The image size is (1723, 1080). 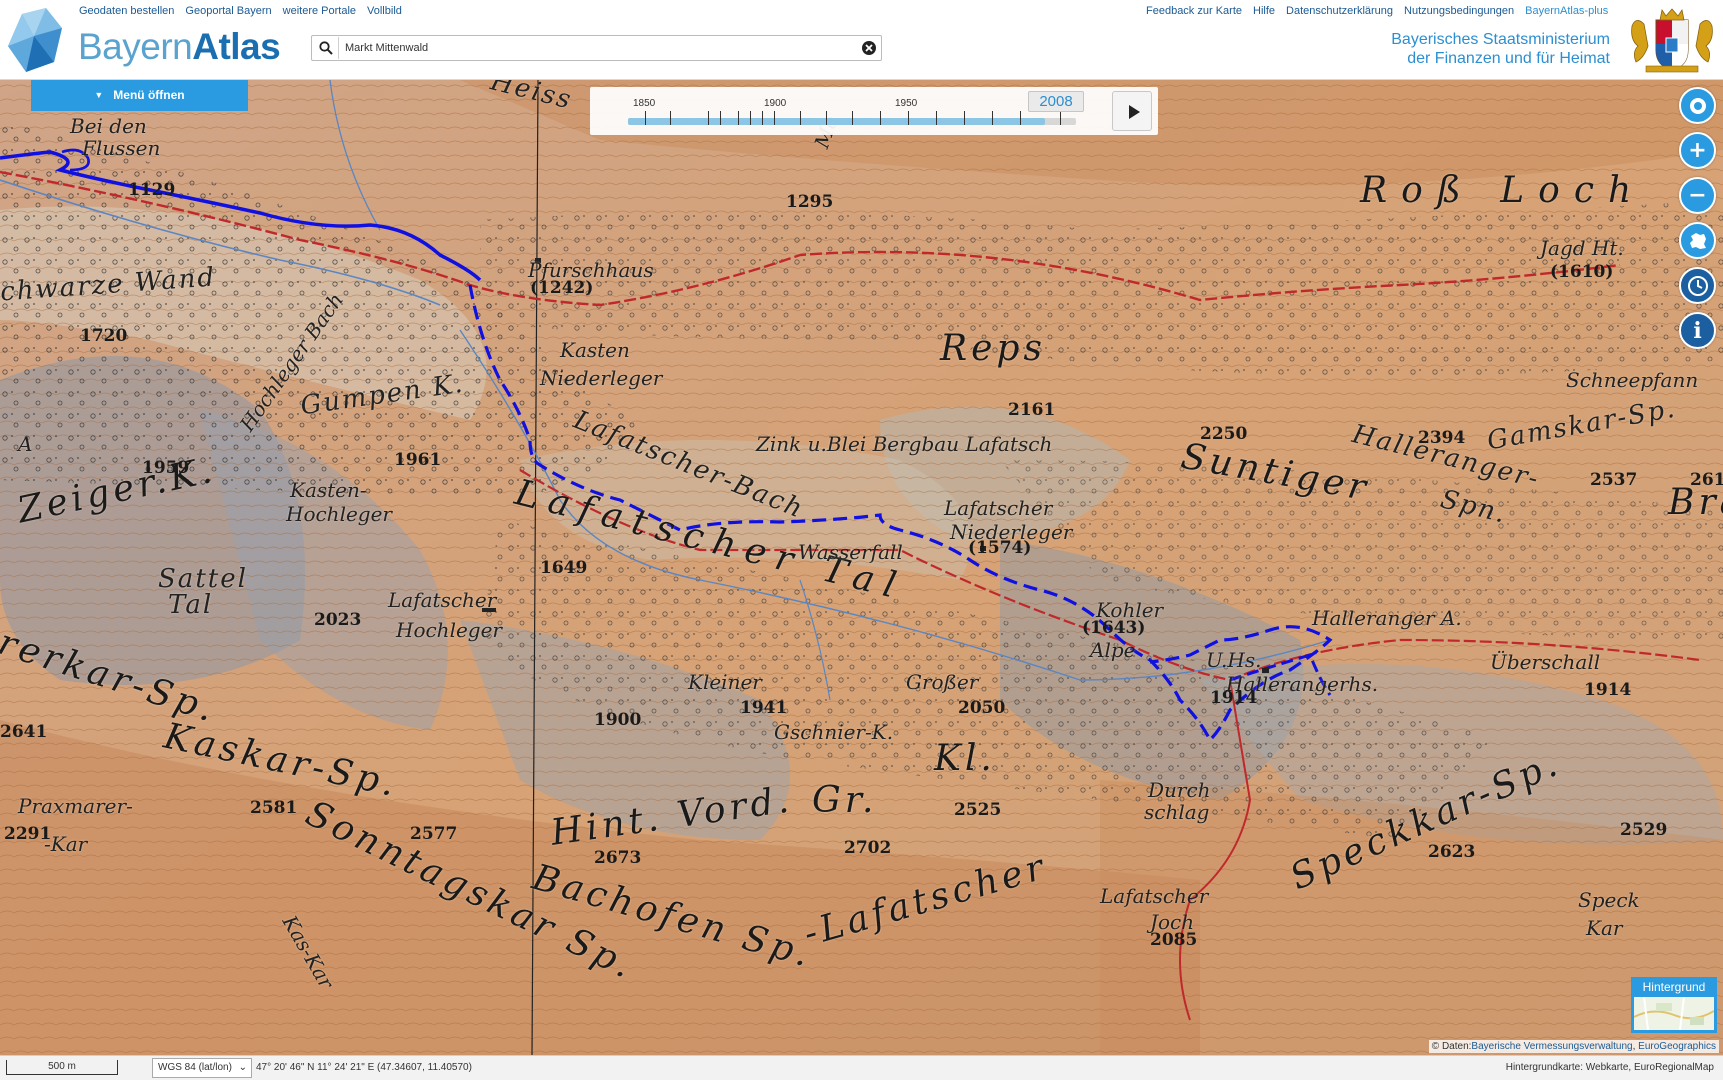 I want to click on label-speck-kar-2: Kar, so click(x=1604, y=928).